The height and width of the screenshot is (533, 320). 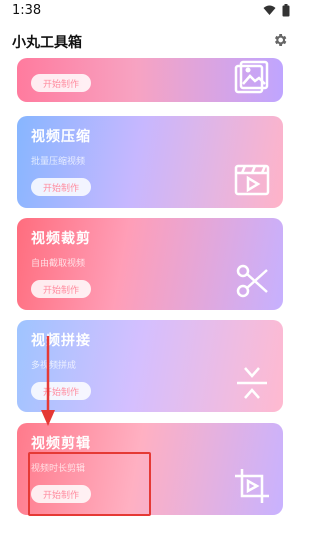 I want to click on tool-card-1: 开始制作, so click(x=150, y=80).